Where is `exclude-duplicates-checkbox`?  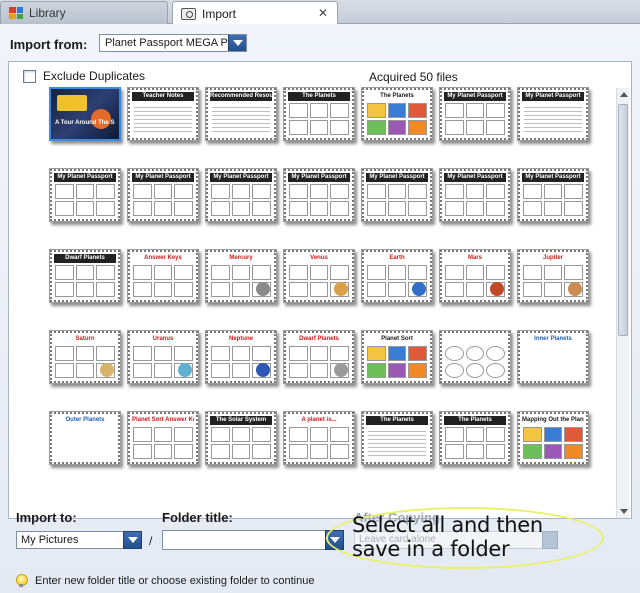
exclude-duplicates-checkbox is located at coordinates (29, 76).